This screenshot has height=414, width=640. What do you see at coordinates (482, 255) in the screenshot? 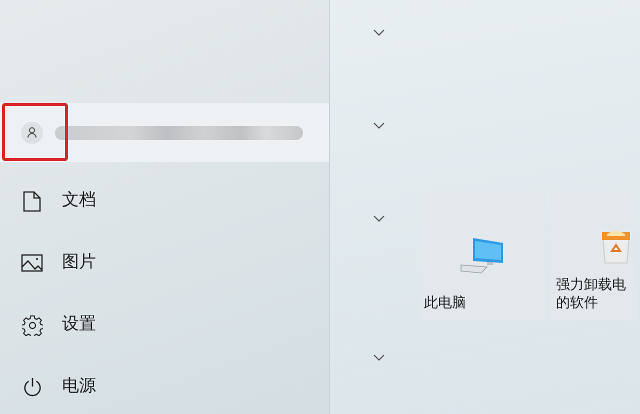
I see `computer-icon` at bounding box center [482, 255].